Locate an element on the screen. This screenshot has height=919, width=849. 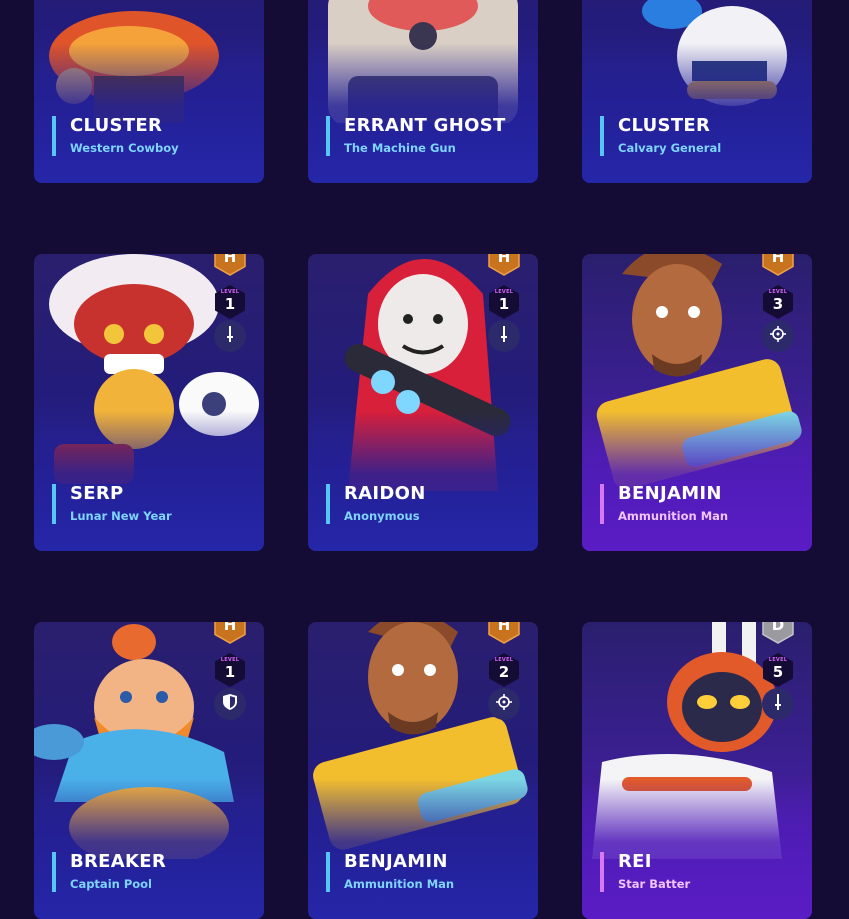
hero-card: H LEVEL 3 BENJAMIN Ammunition Man is located at coordinates (697, 402).